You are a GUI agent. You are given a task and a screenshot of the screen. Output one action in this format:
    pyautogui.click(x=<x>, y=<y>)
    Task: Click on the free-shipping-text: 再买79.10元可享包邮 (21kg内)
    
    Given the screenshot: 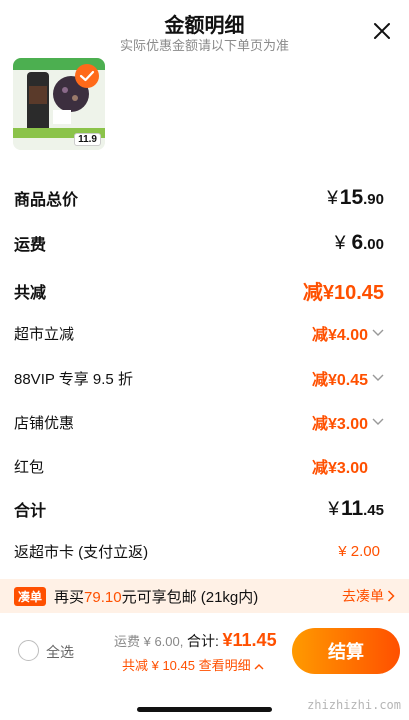 What is the action you would take?
    pyautogui.click(x=156, y=597)
    